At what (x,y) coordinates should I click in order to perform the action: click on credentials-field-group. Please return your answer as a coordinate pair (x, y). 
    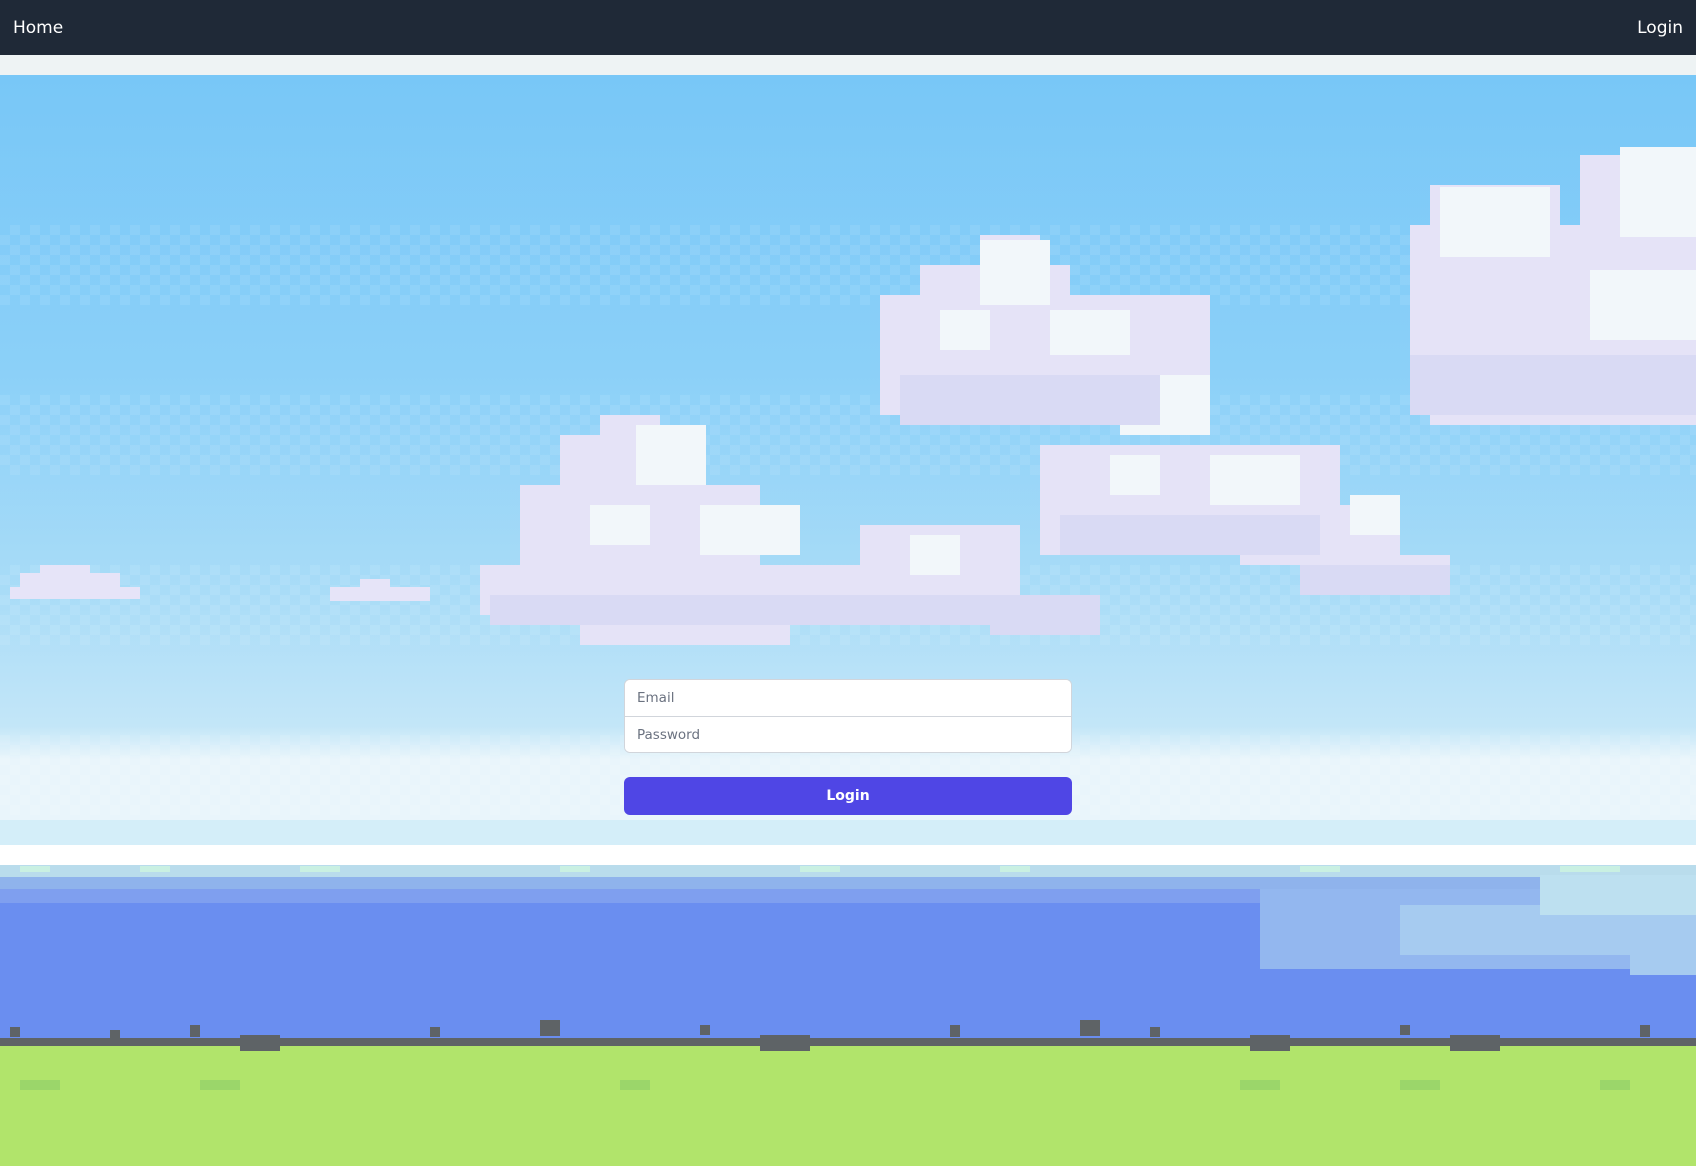
    Looking at the image, I should click on (848, 716).